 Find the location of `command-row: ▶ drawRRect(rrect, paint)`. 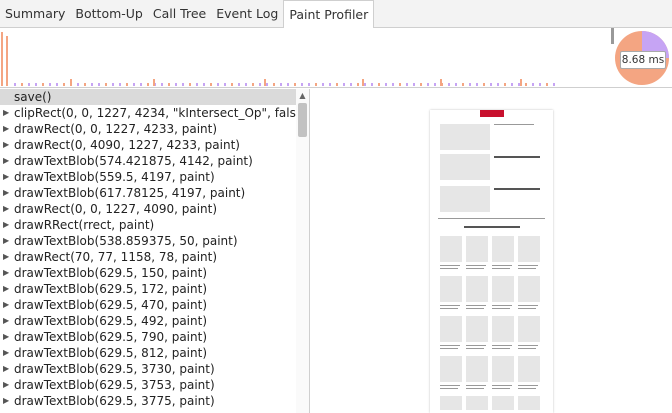

command-row: ▶ drawRRect(rrect, paint) is located at coordinates (154, 225).